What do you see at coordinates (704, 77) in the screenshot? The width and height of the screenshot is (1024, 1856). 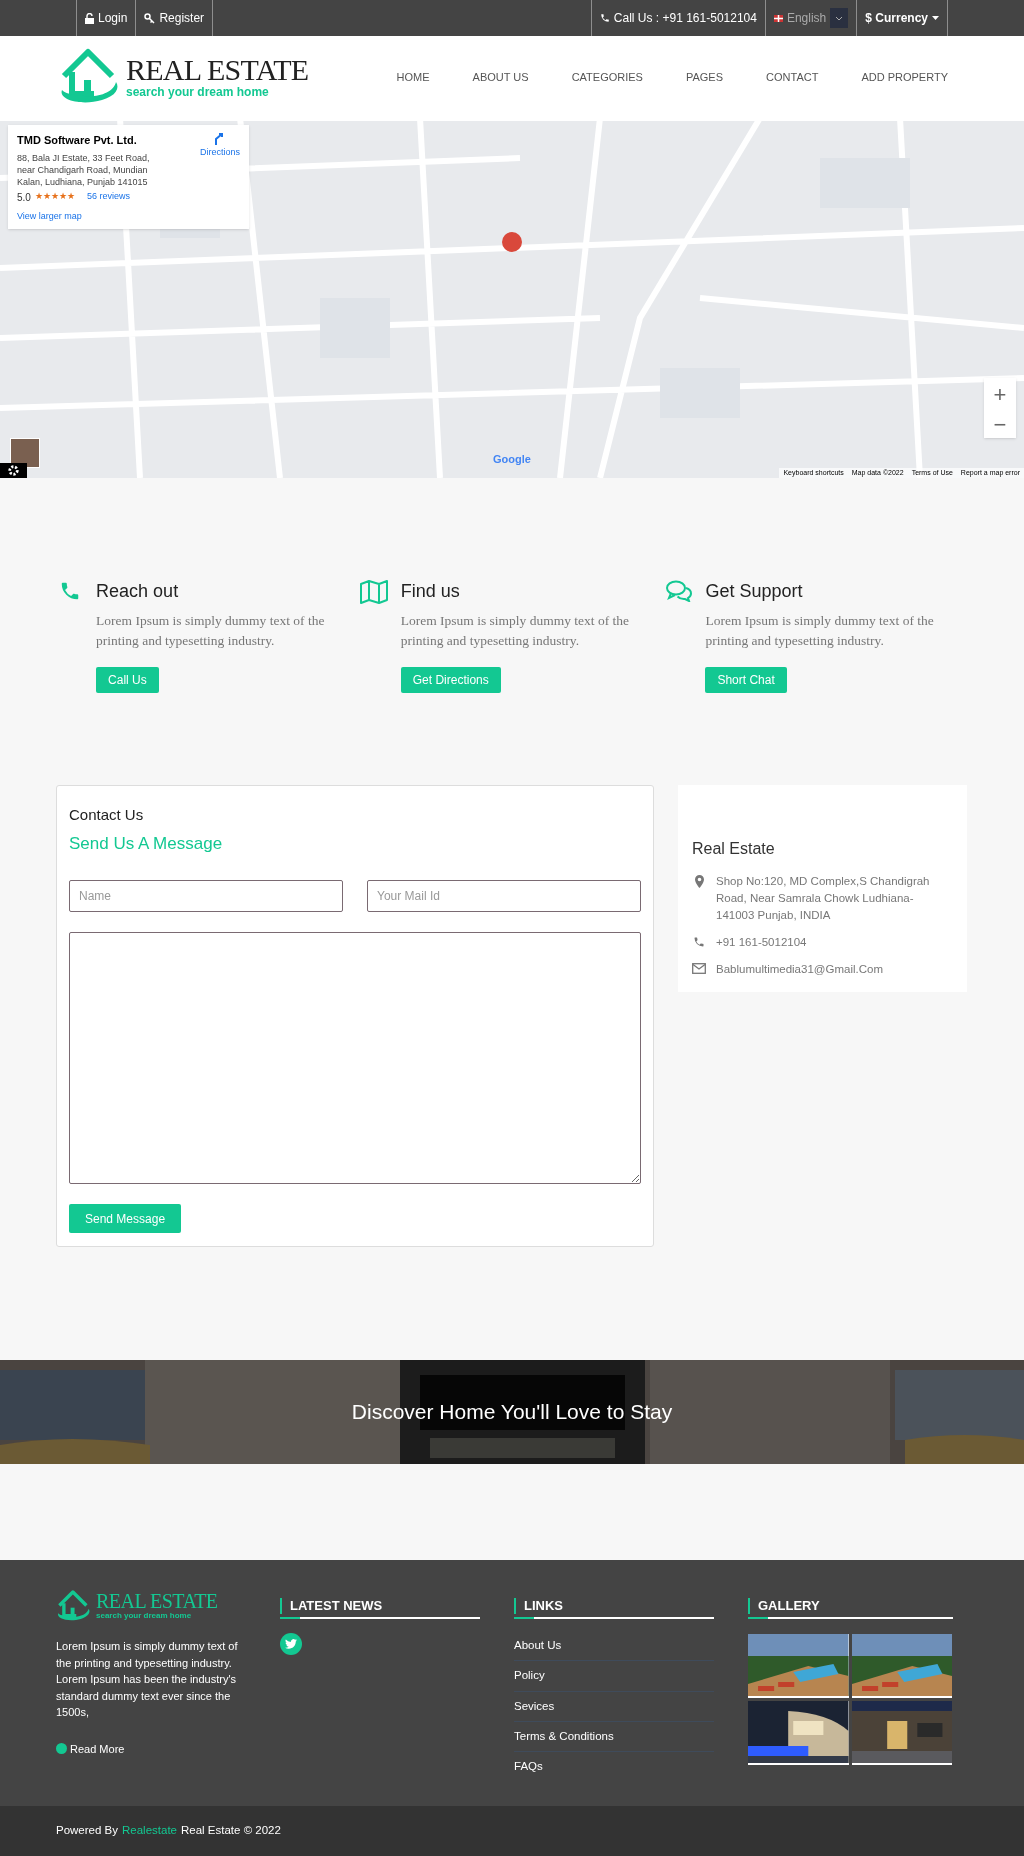 I see `nav-link: PAGES` at bounding box center [704, 77].